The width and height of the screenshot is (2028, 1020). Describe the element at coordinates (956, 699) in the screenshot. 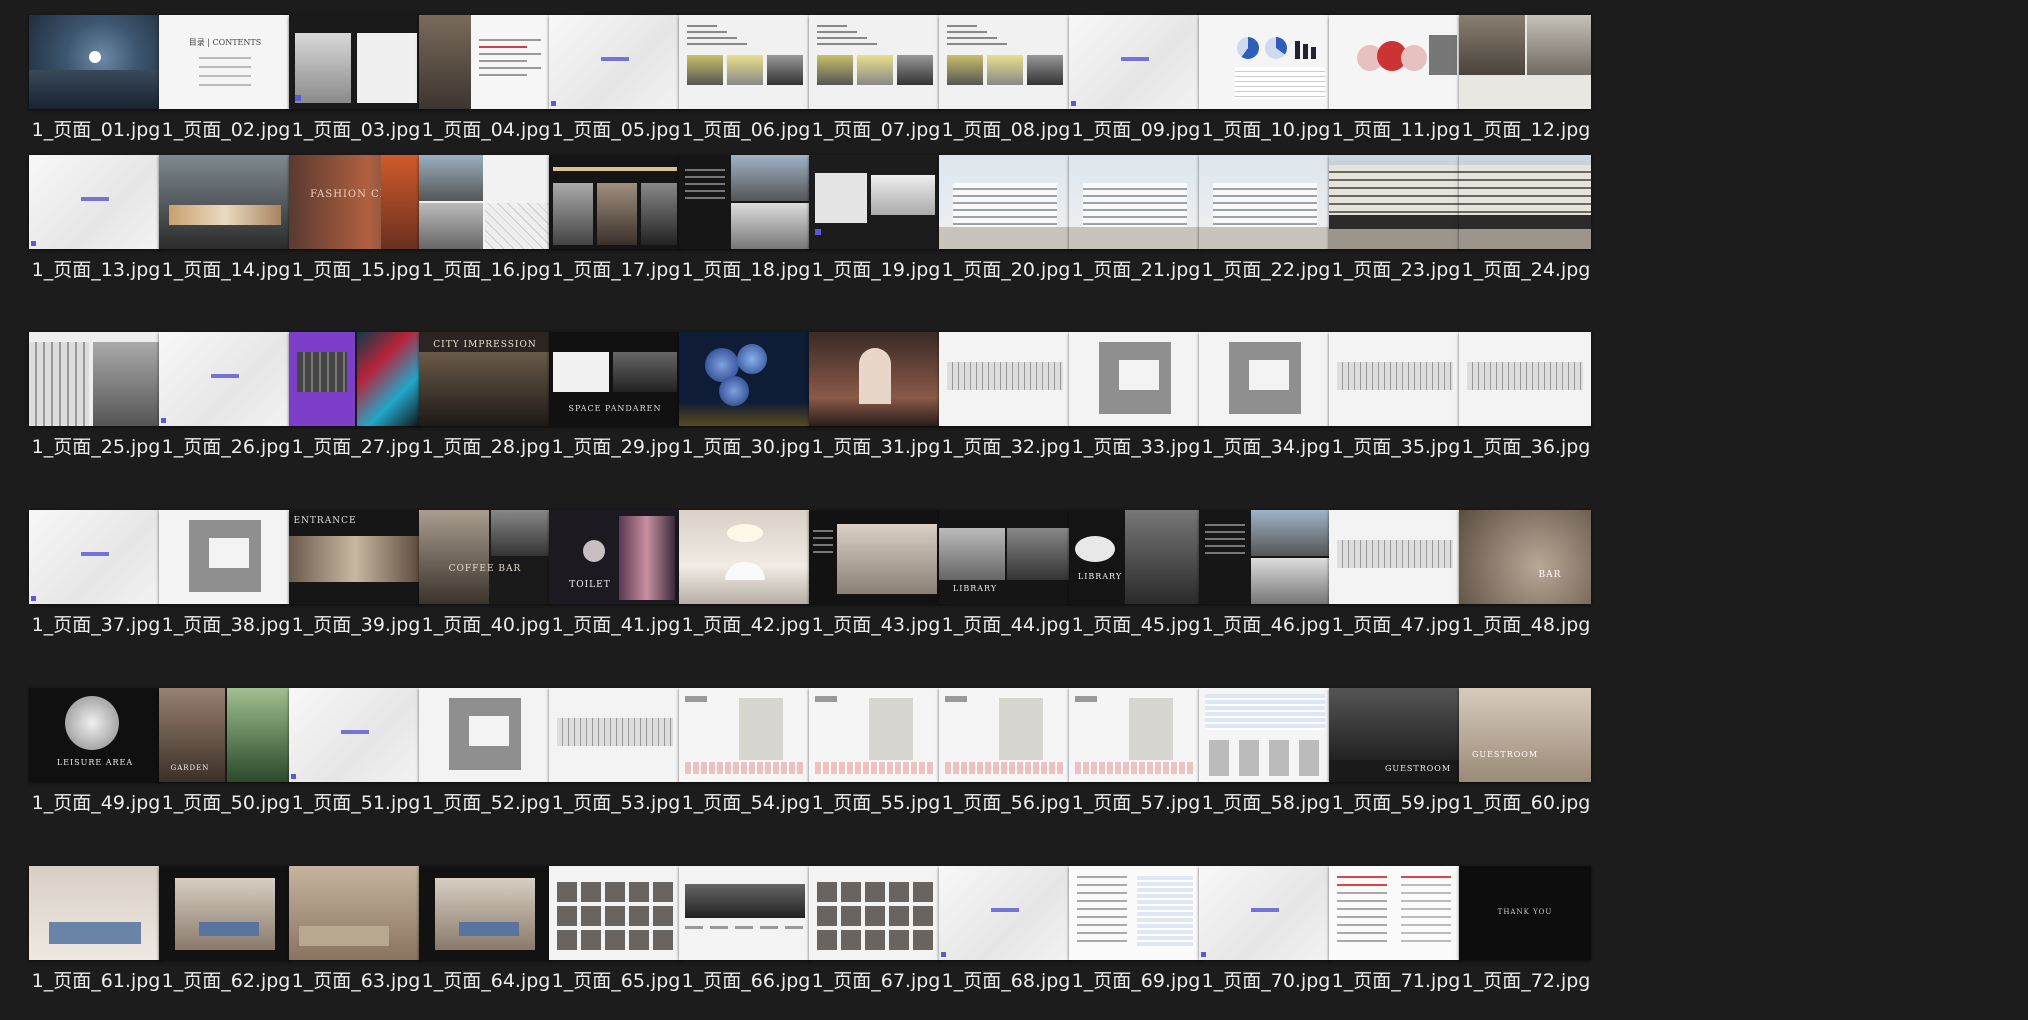

I see `unit-title` at that location.